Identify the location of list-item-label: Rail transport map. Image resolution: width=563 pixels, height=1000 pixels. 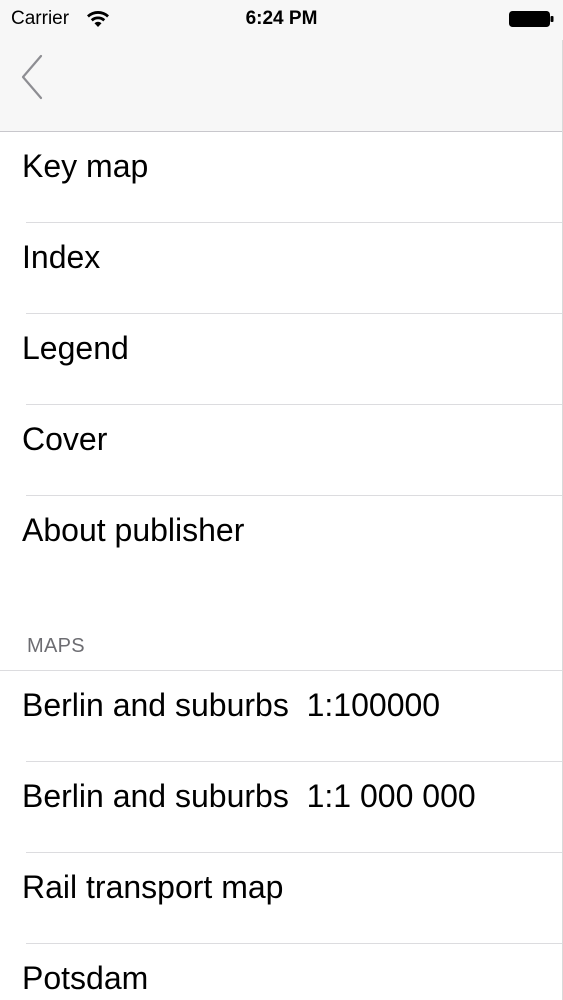
(153, 887).